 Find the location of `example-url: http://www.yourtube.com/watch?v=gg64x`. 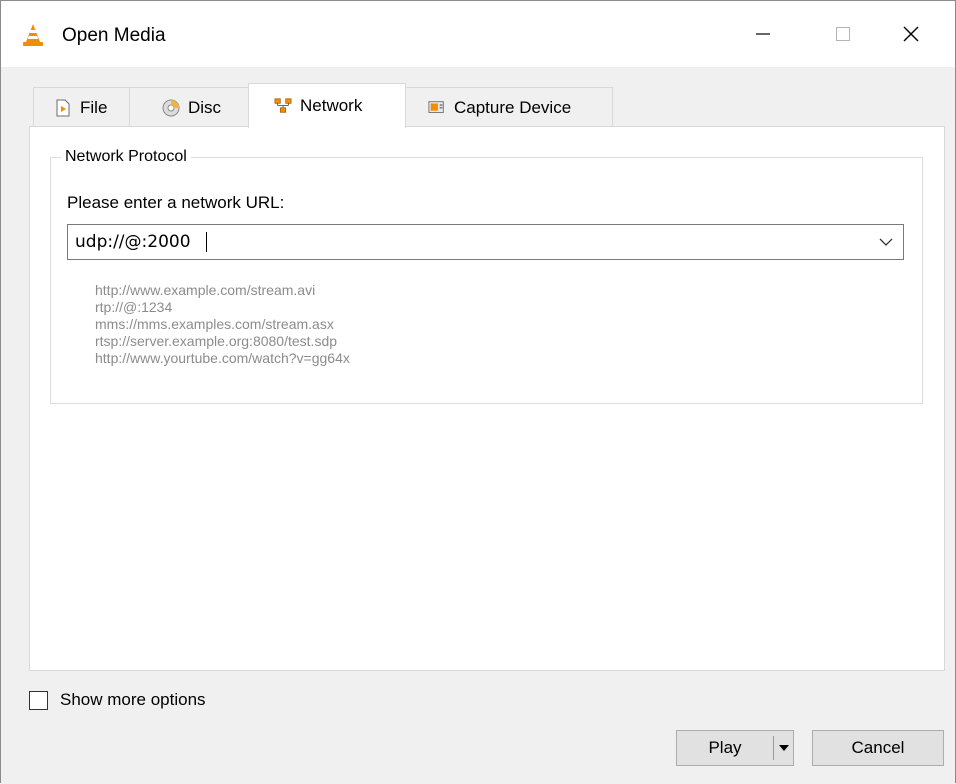

example-url: http://www.yourtube.com/watch?v=gg64x is located at coordinates (222, 358).